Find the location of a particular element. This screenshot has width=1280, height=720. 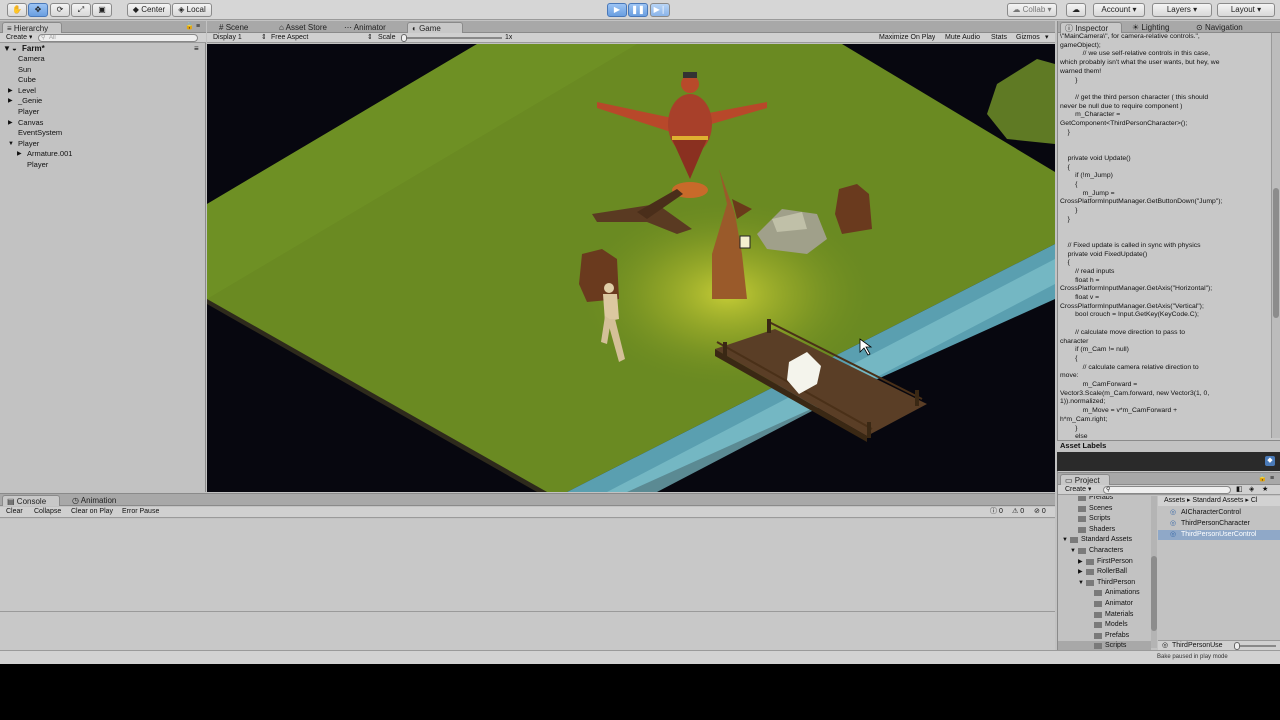

breadcrumb-characters: Cl is located at coordinates (1254, 500).